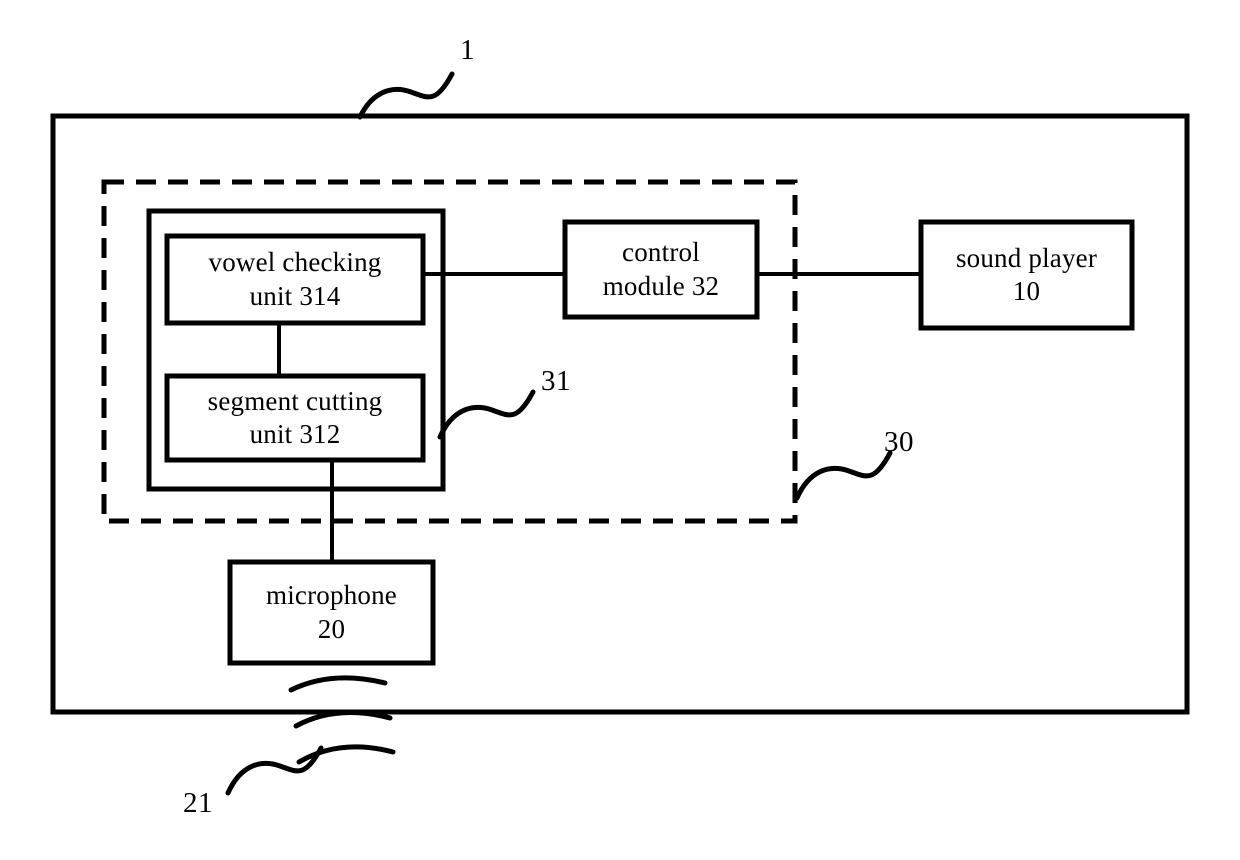 The image size is (1240, 860). I want to click on segment-cutting-unit-box, so click(295, 418).